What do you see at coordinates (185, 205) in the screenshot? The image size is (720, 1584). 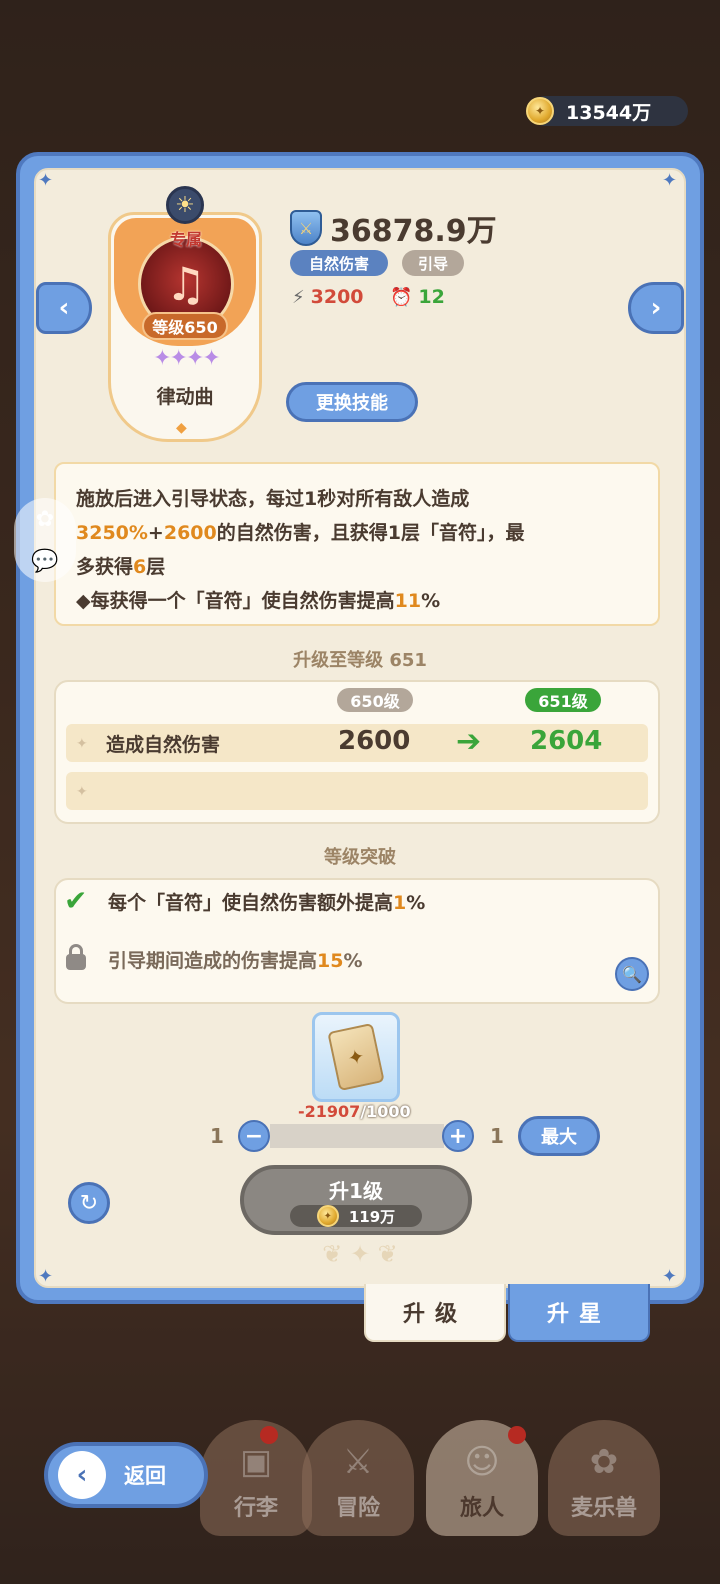 I see `sun-icon: ☀` at bounding box center [185, 205].